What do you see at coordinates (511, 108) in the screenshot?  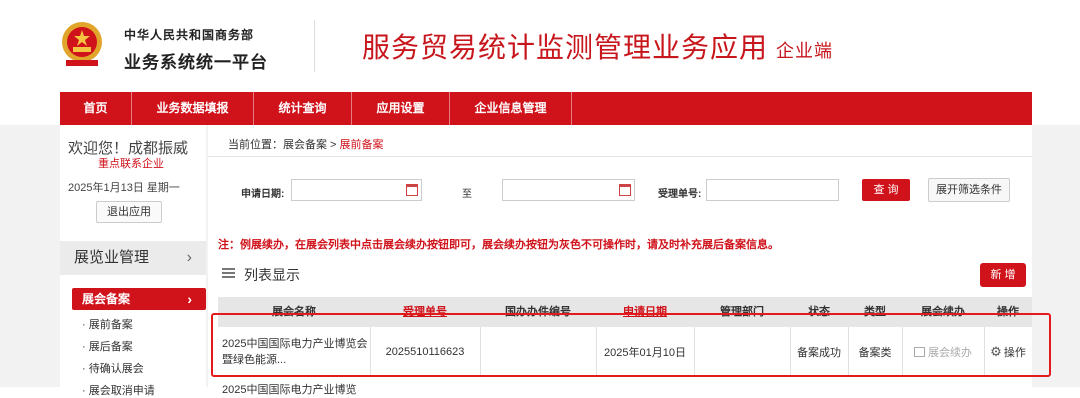 I see `nav-item-company-info: 企业信息管理` at bounding box center [511, 108].